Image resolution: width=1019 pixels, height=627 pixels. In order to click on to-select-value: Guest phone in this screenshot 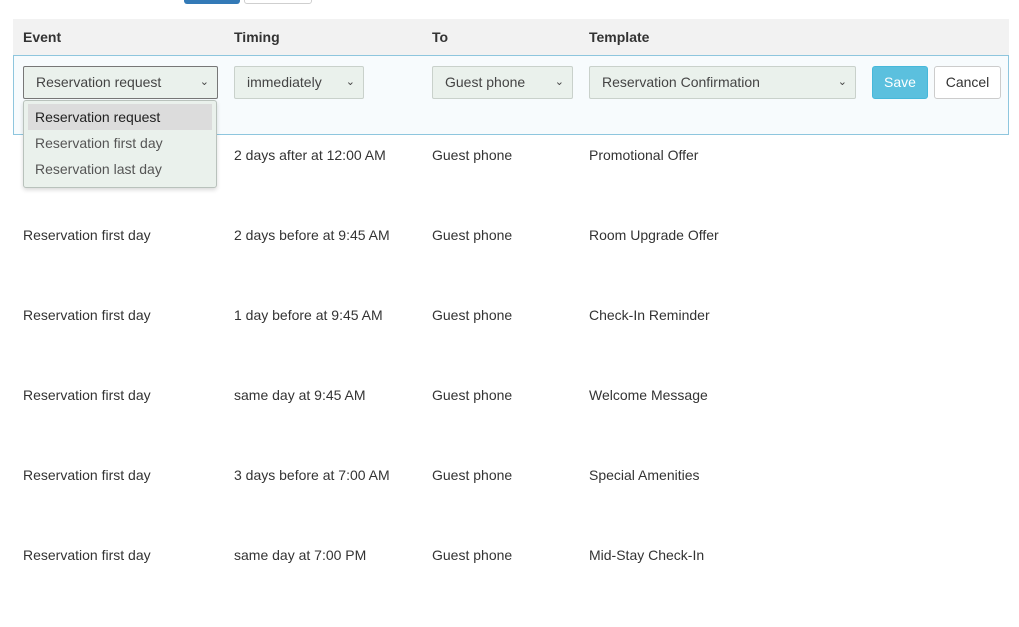, I will do `click(485, 82)`.